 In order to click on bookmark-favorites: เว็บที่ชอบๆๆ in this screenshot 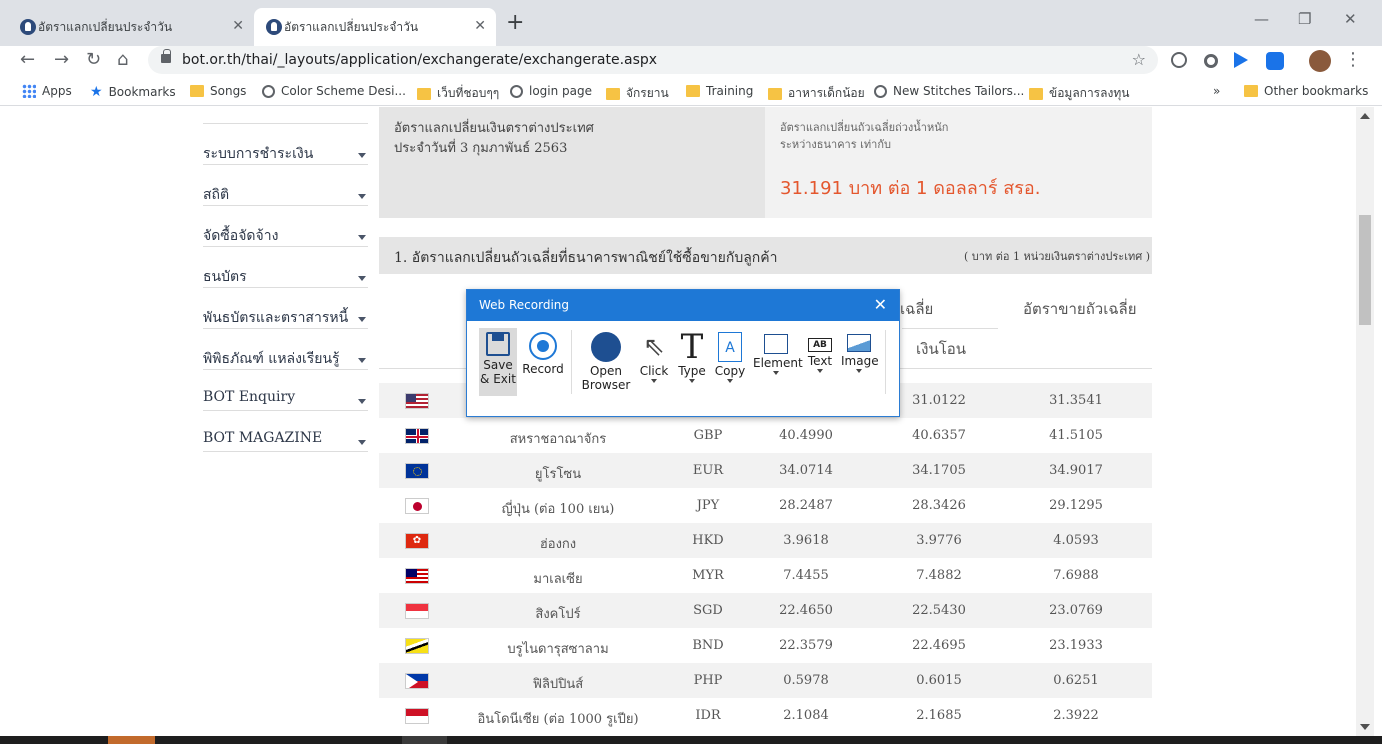, I will do `click(458, 93)`.